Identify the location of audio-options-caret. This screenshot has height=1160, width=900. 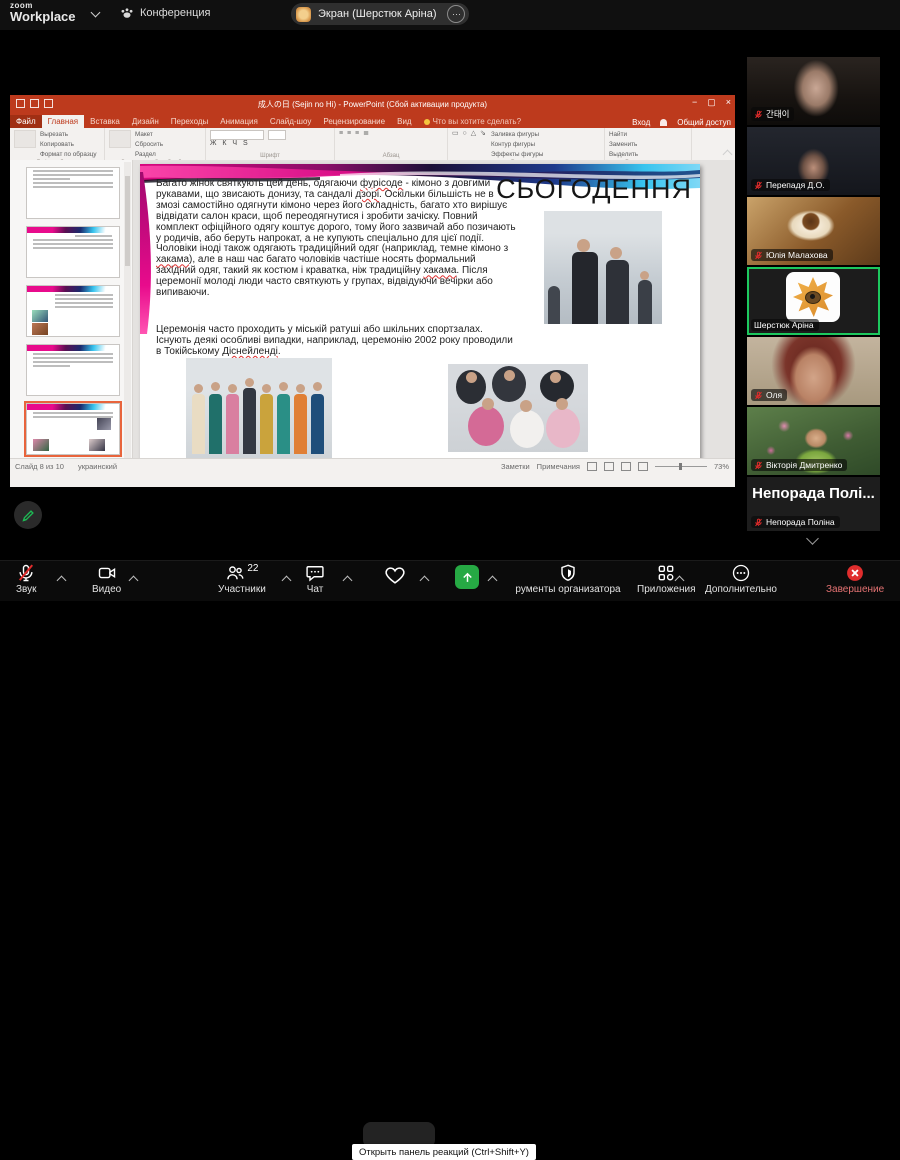
(61, 580).